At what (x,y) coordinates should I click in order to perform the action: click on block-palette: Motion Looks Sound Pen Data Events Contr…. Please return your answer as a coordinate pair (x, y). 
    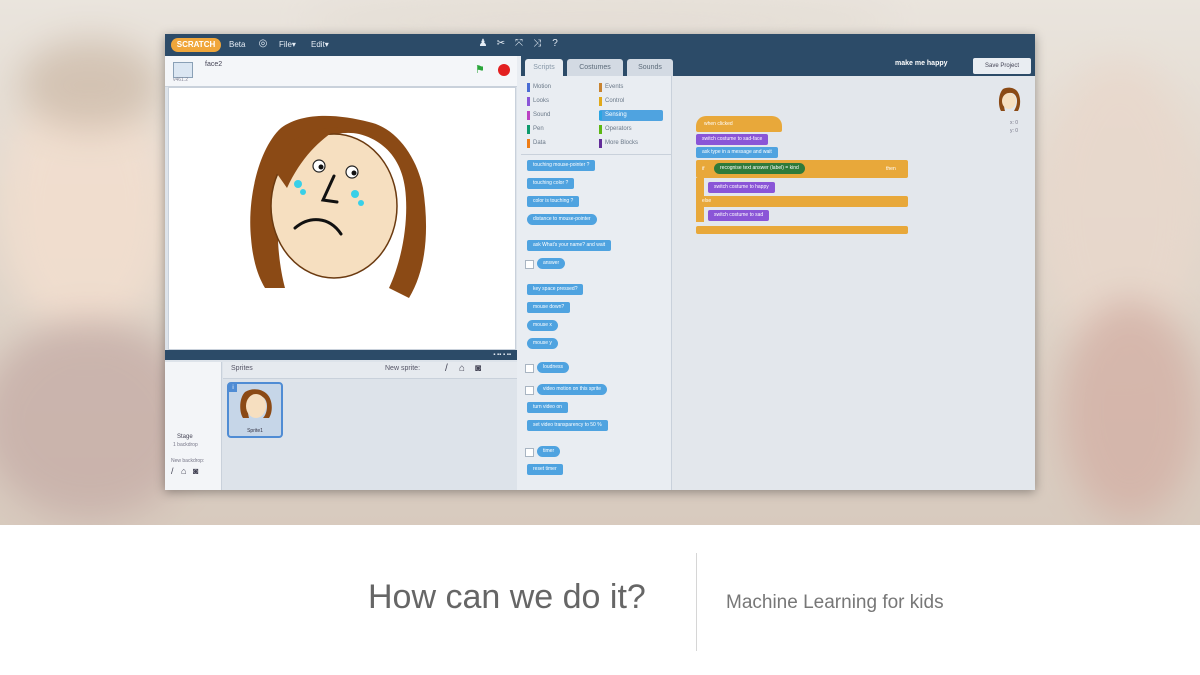
    Looking at the image, I should click on (596, 283).